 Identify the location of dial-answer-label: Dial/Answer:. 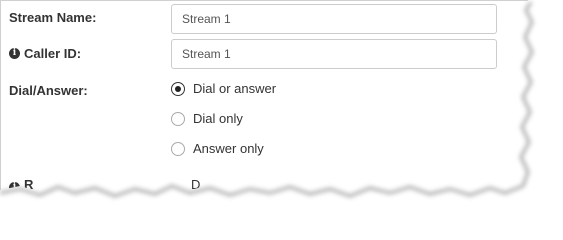
(48, 90).